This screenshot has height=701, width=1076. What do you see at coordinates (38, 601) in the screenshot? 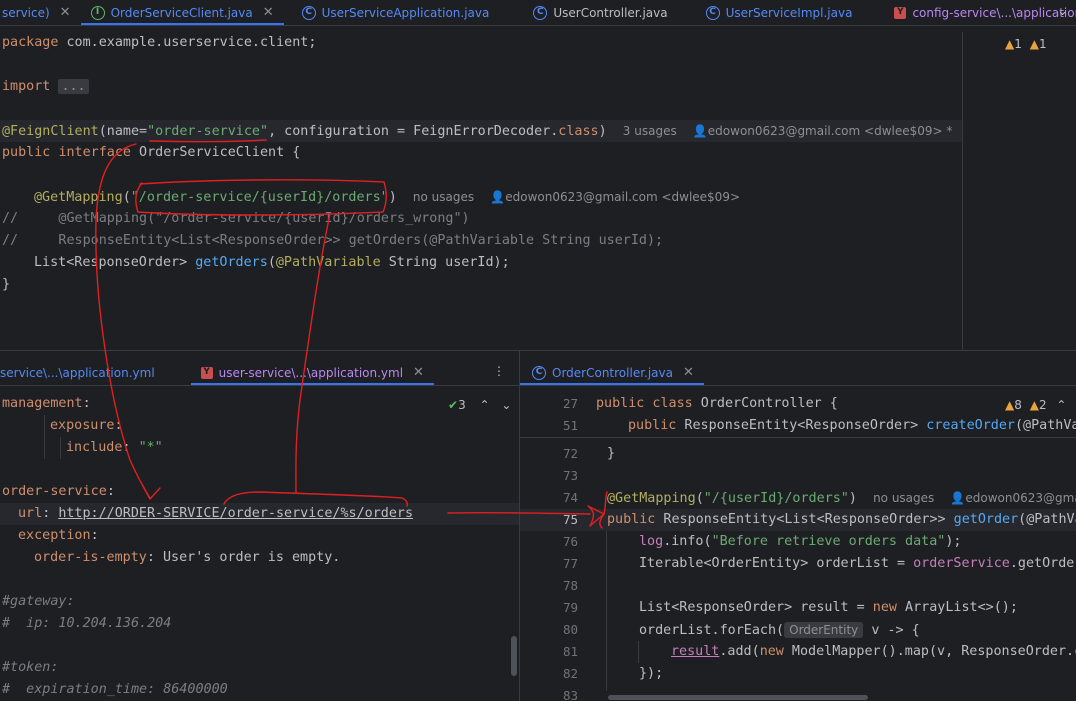
I see `yml-line-comment-gateway: #gateway:` at bounding box center [38, 601].